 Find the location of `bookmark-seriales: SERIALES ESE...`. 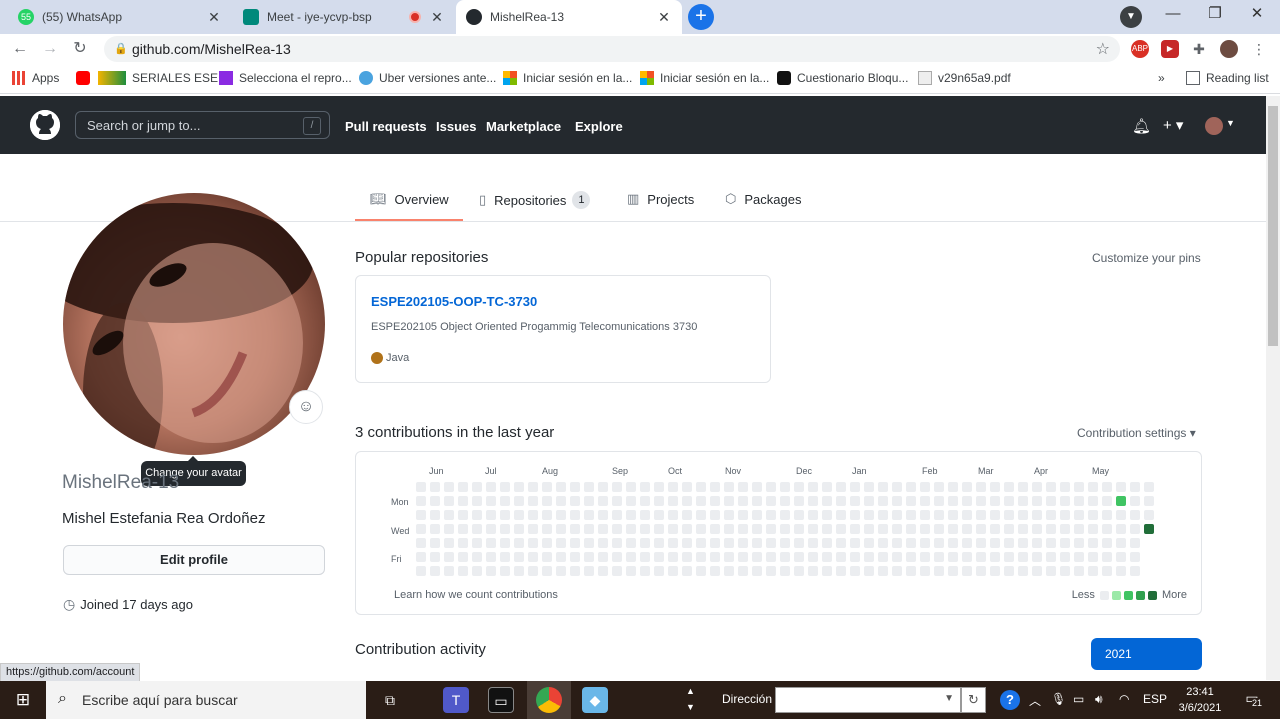

bookmark-seriales: SERIALES ESE... is located at coordinates (163, 78).